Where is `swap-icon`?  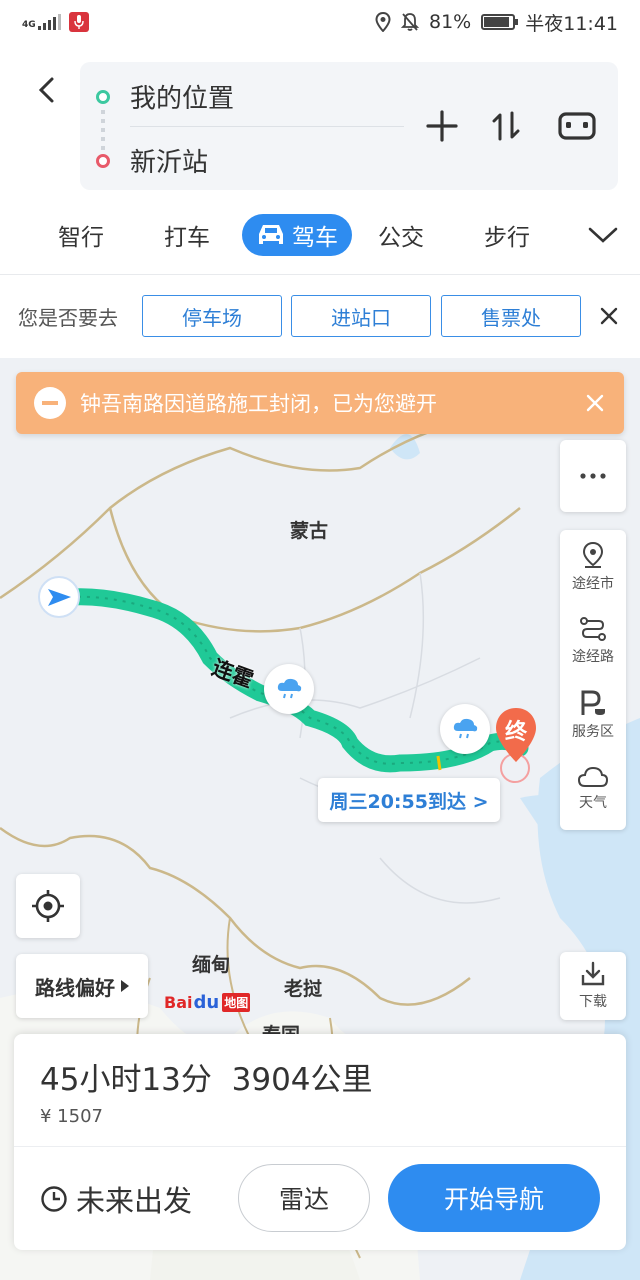 swap-icon is located at coordinates (506, 126).